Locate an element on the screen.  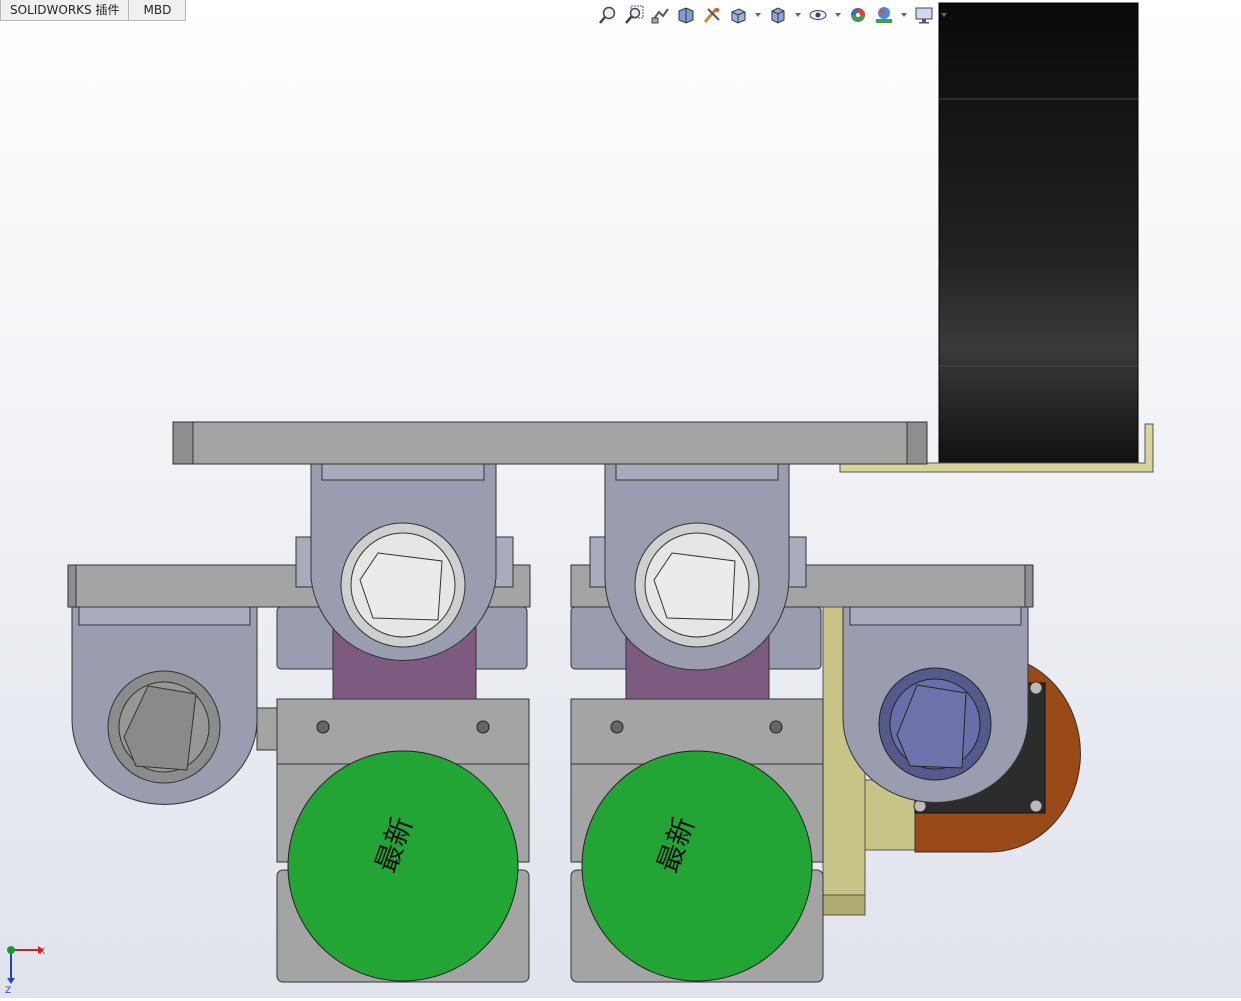
left-wheel-module: 最新 is located at coordinates (403, 723).